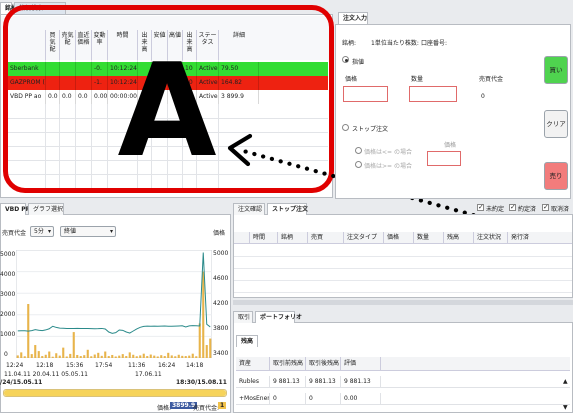  What do you see at coordinates (14, 233) in the screenshot?
I see `volume-selector-label: 売買代金` at bounding box center [14, 233].